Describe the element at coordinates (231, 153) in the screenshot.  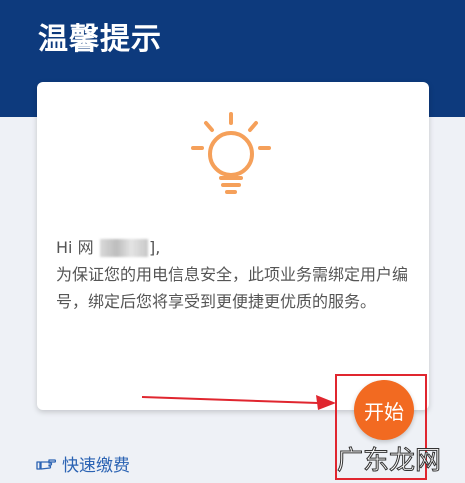
I see `lightbulb-icon` at that location.